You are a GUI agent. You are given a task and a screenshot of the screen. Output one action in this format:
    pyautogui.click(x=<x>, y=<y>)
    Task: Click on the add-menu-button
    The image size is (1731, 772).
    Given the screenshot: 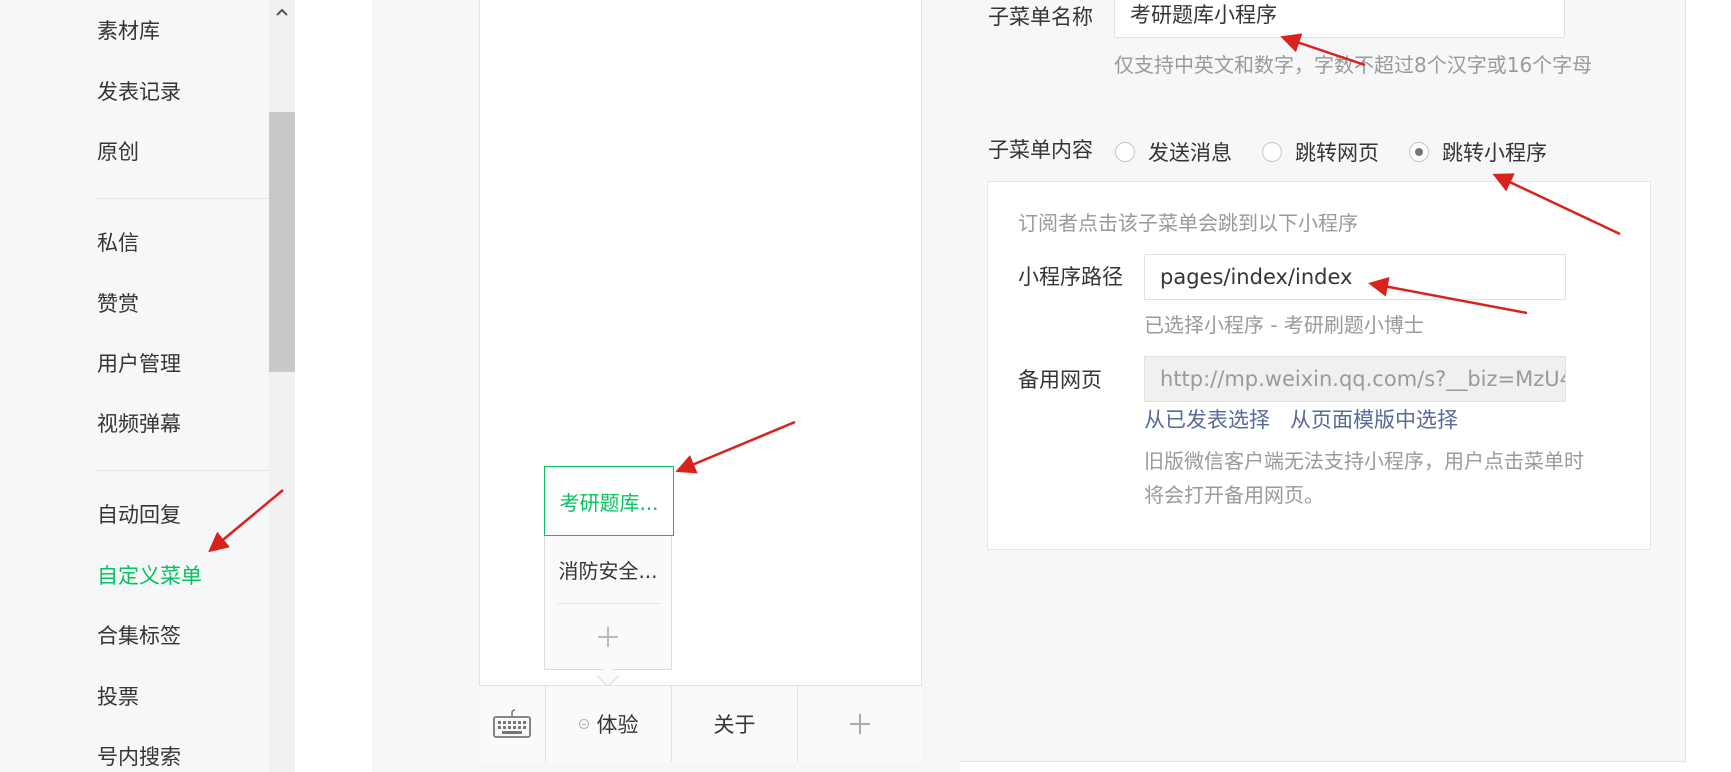 What is the action you would take?
    pyautogui.click(x=859, y=724)
    